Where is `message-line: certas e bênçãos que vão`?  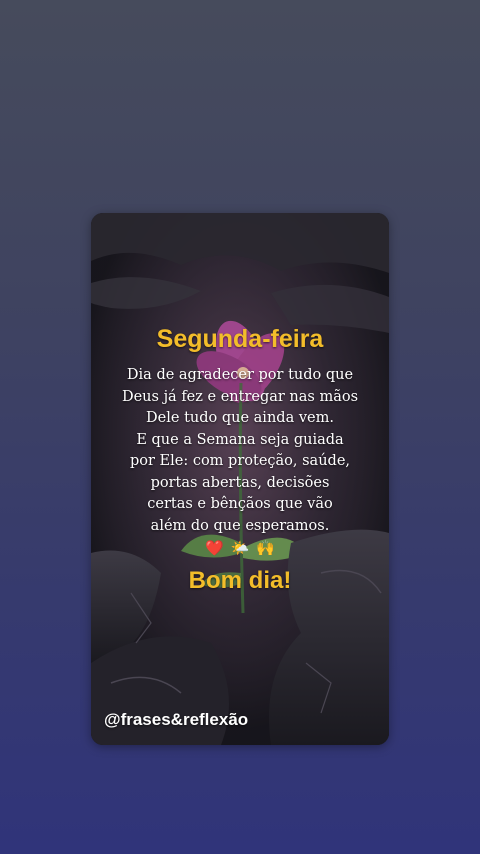 message-line: certas e bênçãos que vão is located at coordinates (240, 504).